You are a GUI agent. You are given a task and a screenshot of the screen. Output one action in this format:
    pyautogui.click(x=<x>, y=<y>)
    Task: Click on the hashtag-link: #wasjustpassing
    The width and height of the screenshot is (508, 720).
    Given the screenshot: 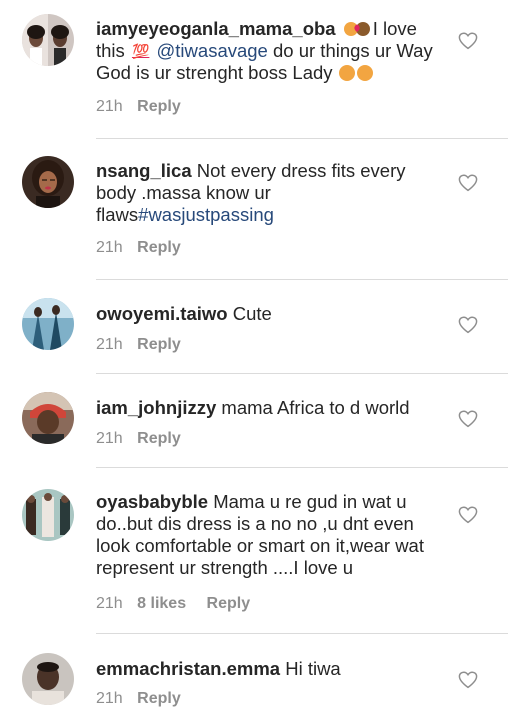 What is the action you would take?
    pyautogui.click(x=206, y=214)
    